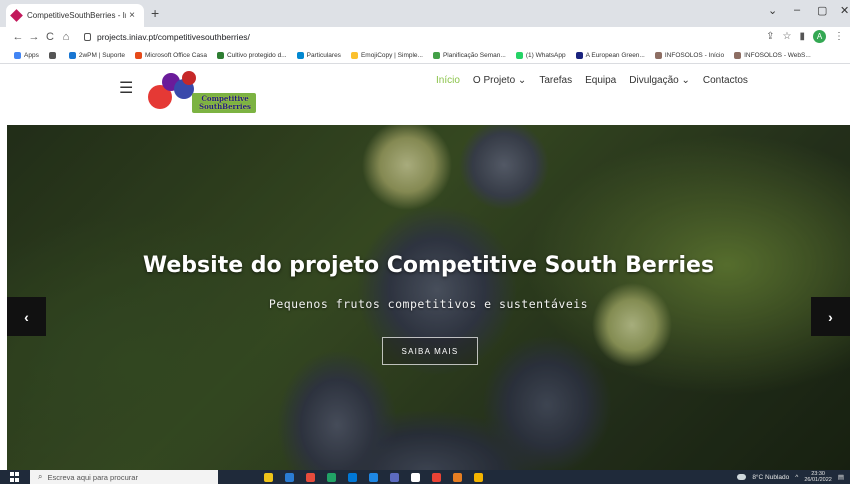 Image resolution: width=850 pixels, height=484 pixels. Describe the element at coordinates (92, 477) in the screenshot. I see `taskbar-search-placeholder: Escreva aqui para procurar` at that location.